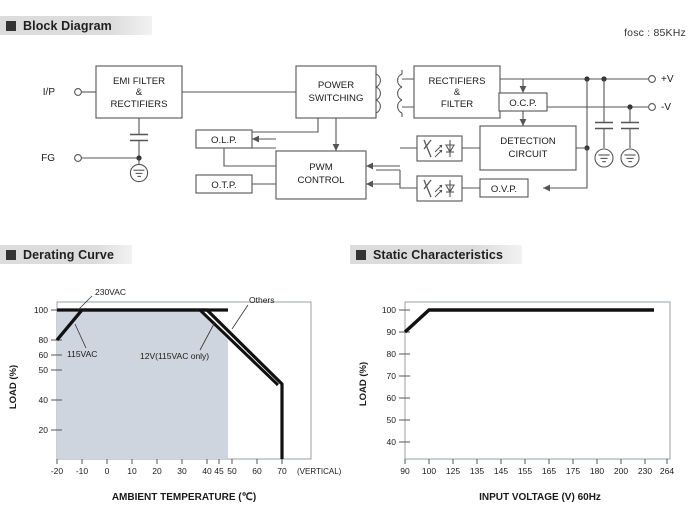 This screenshot has height=518, width=700. I want to click on block-label: SWITCHING, so click(336, 98).